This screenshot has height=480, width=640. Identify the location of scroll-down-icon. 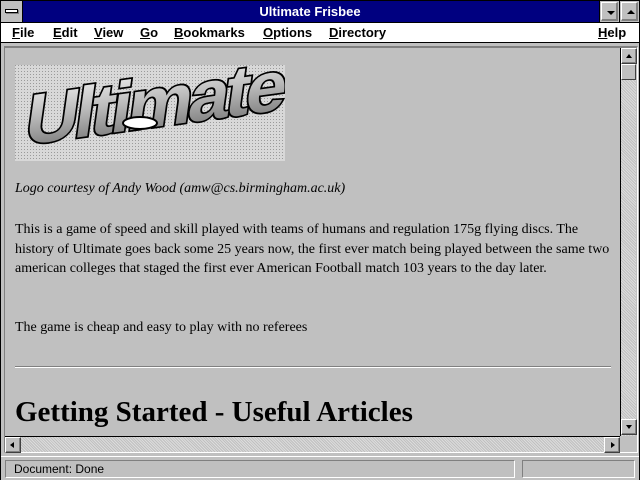
(629, 427).